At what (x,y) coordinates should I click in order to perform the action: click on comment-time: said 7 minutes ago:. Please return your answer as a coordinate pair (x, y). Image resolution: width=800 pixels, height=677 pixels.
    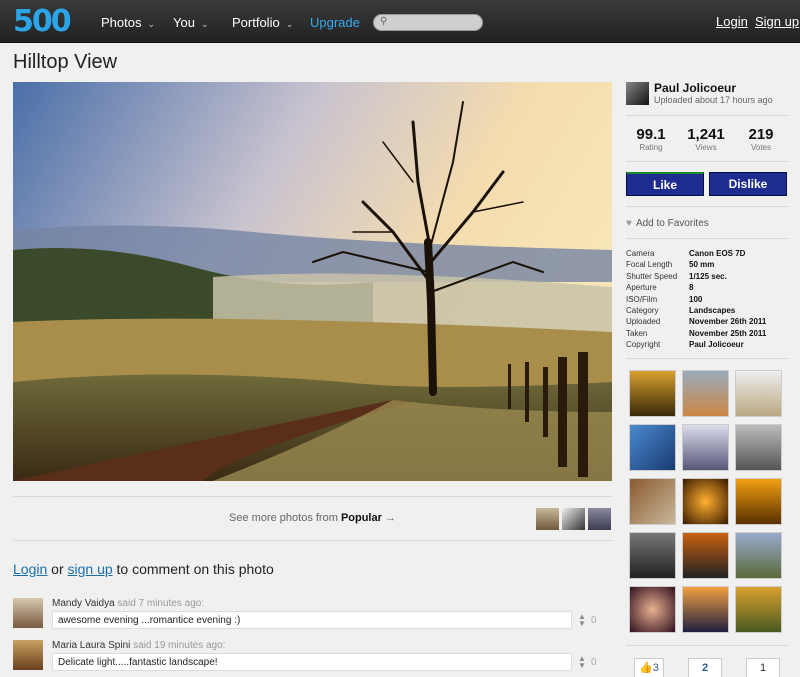
    Looking at the image, I should click on (159, 603).